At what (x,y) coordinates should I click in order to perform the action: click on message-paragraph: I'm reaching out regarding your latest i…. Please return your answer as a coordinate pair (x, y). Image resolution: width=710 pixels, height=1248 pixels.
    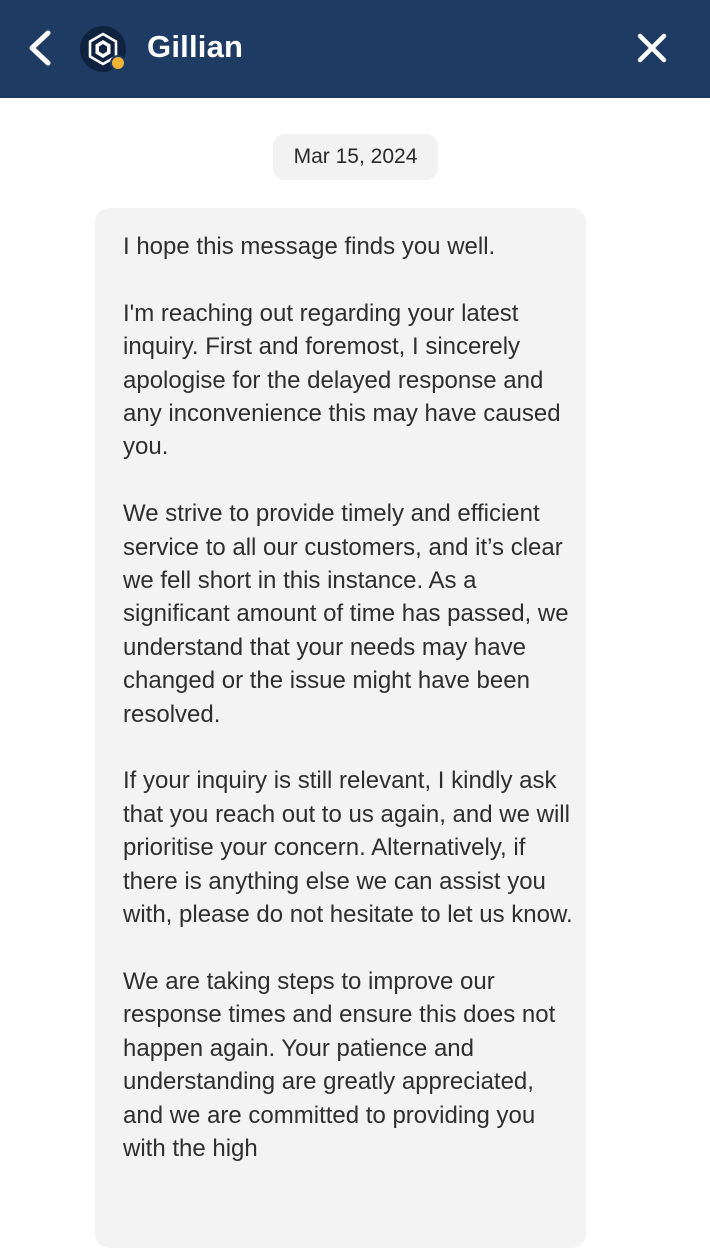
    Looking at the image, I should click on (342, 380).